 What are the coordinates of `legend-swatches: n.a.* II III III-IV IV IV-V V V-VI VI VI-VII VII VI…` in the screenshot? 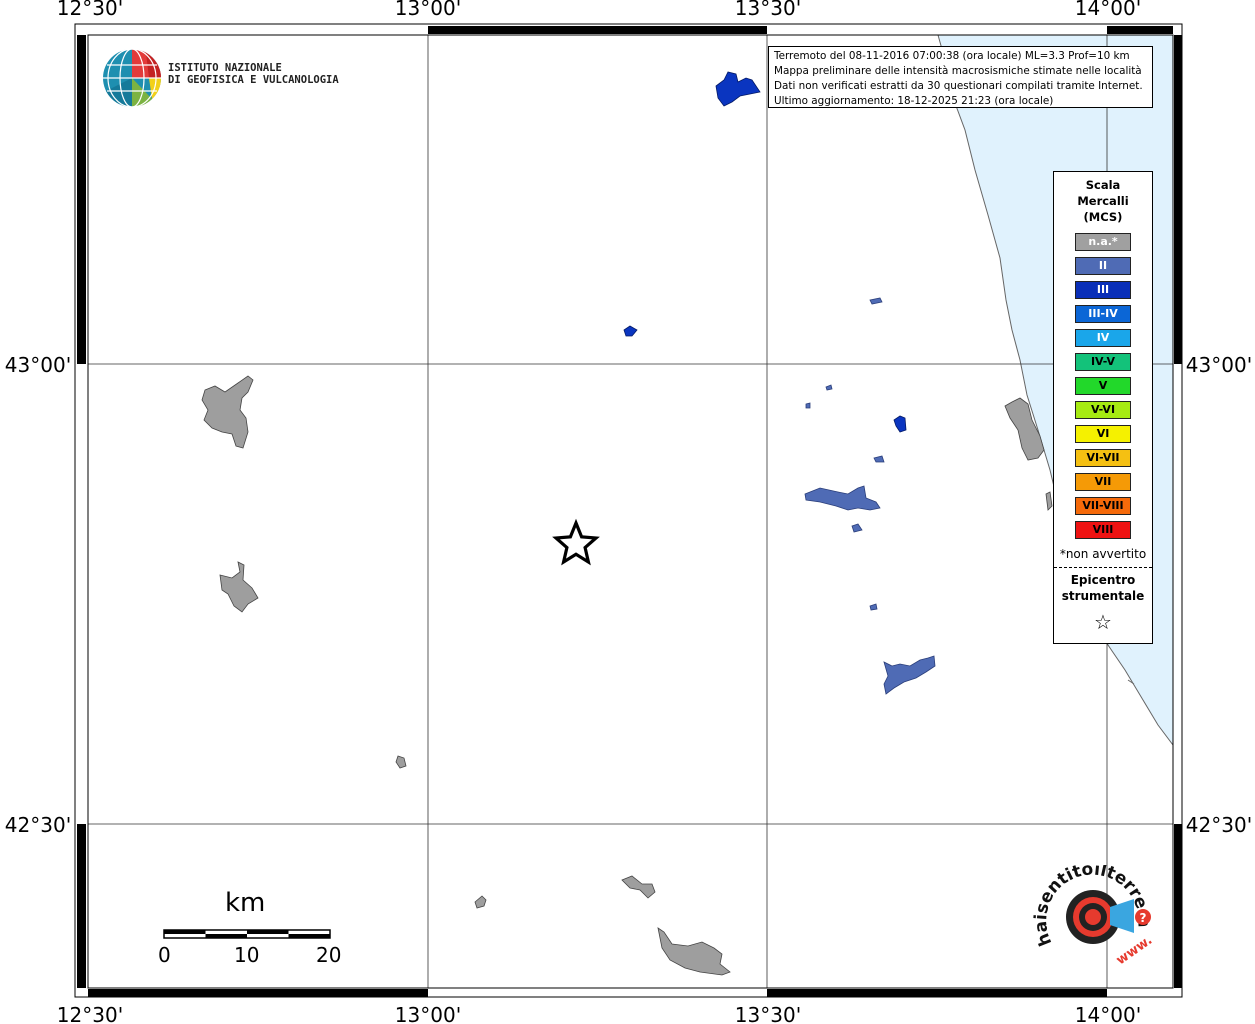 It's located at (1103, 386).